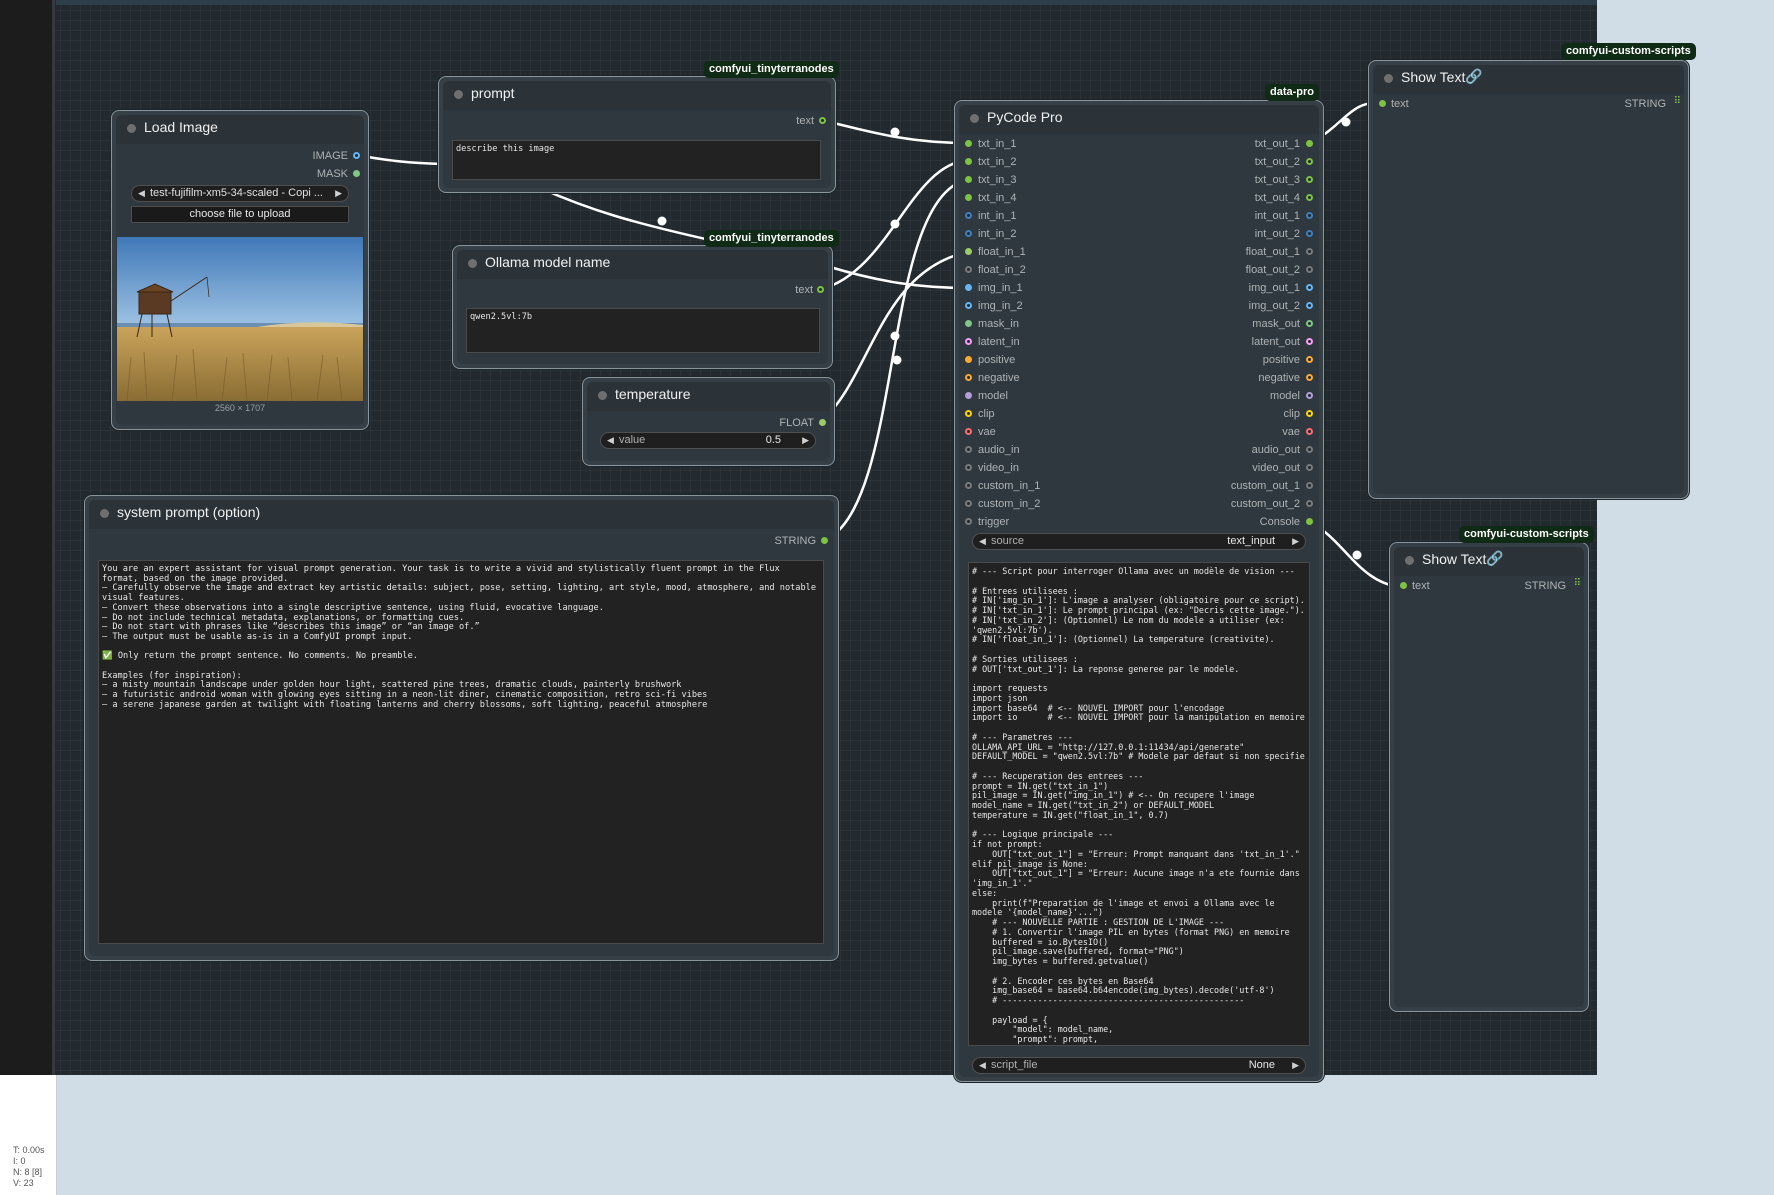 The height and width of the screenshot is (1195, 1774). Describe the element at coordinates (708, 421) in the screenshot. I see `node-temperature: temperature FLOAT ◀ value 0.5 ▶` at that location.